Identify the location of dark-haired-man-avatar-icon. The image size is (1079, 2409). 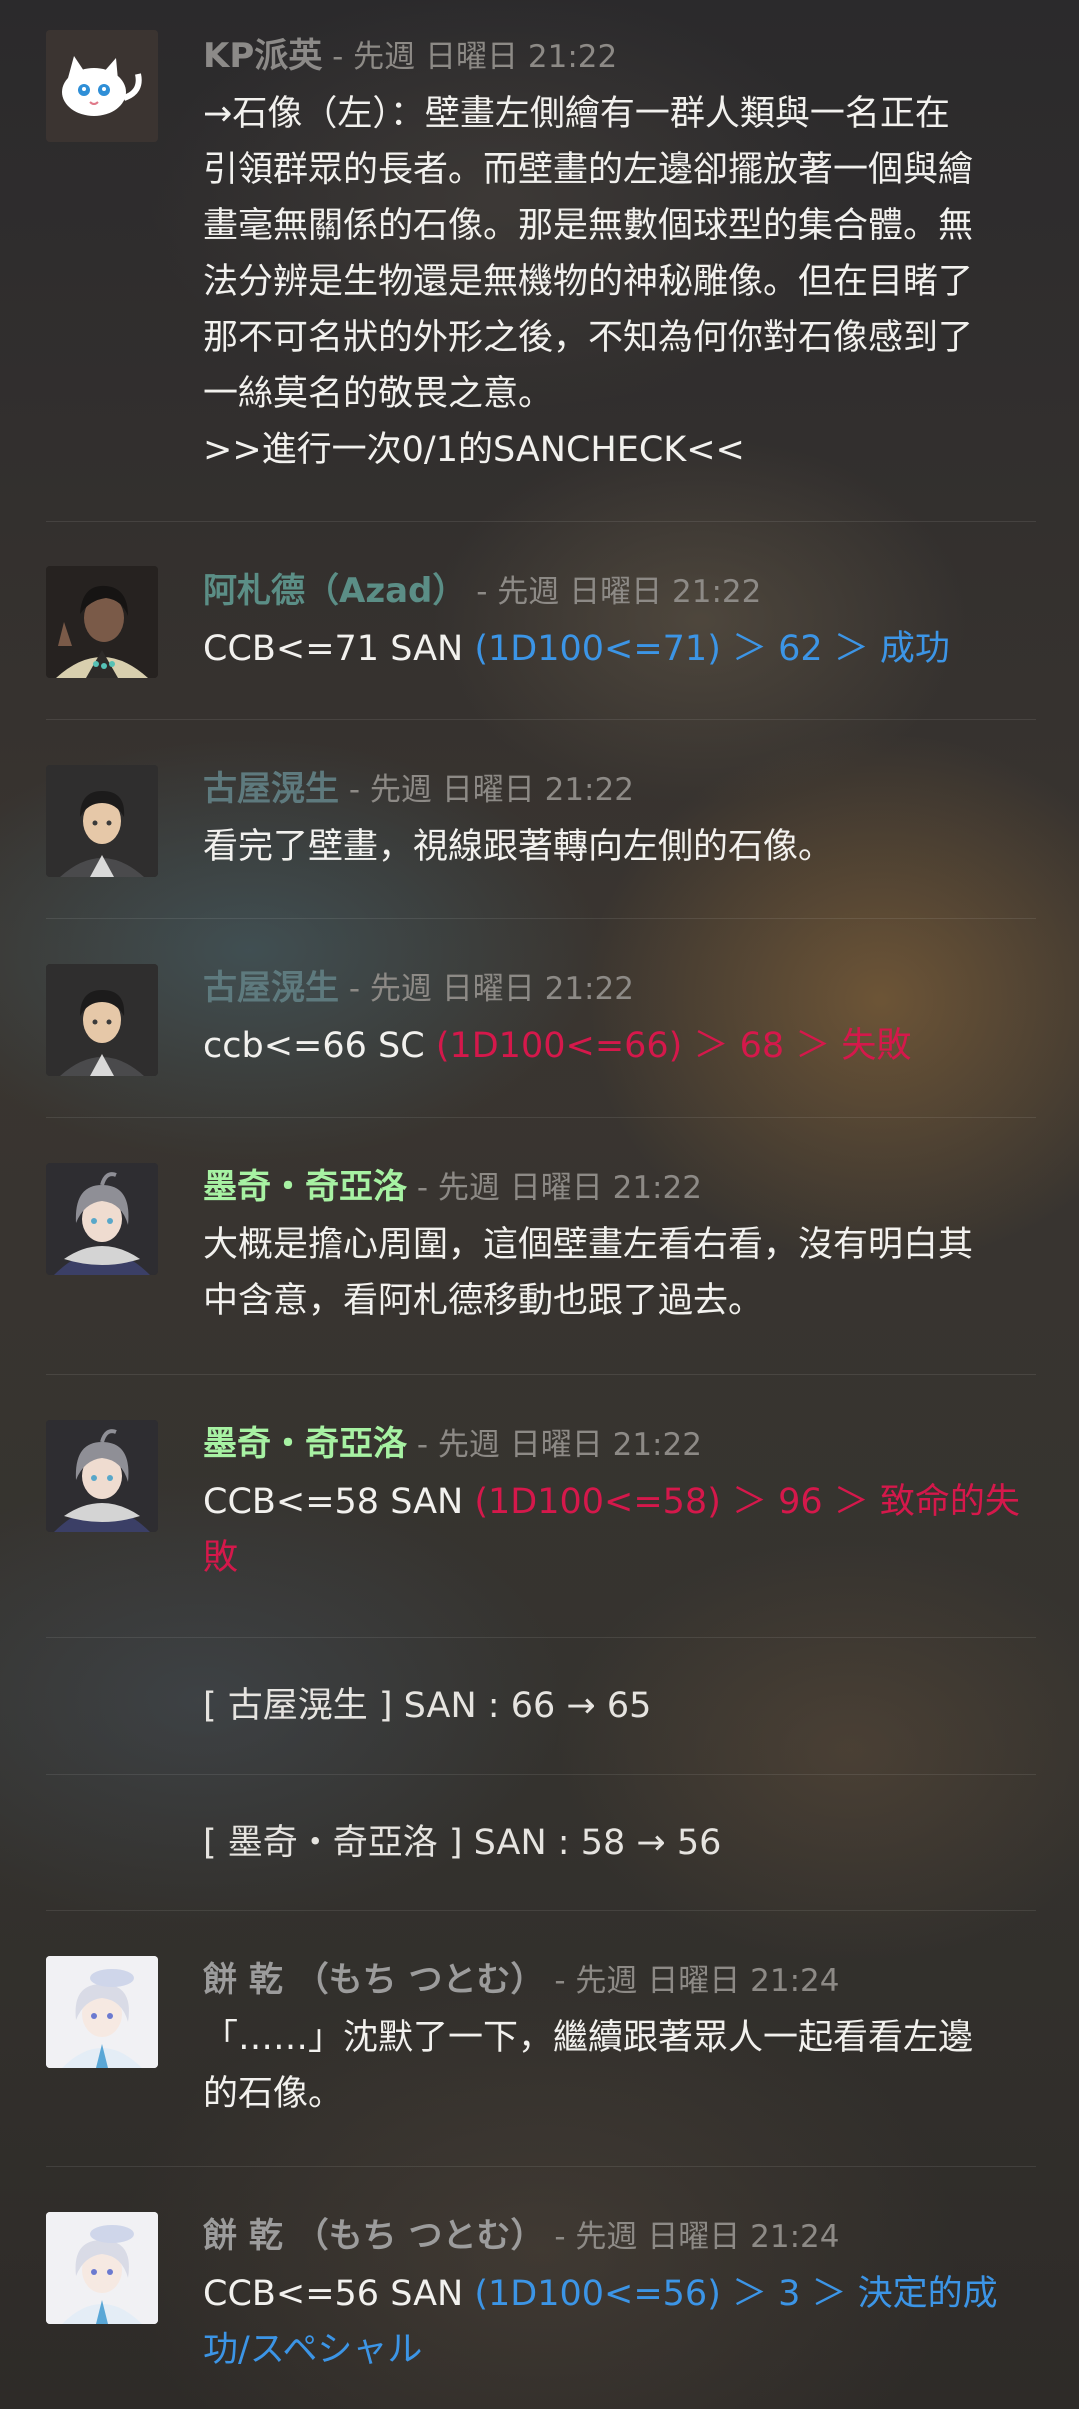
(102, 622).